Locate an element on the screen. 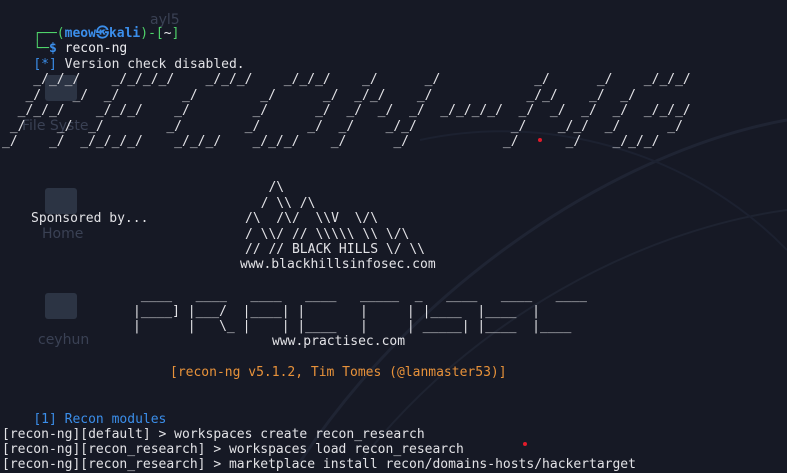 The height and width of the screenshot is (473, 787). prompt-close: ] is located at coordinates (175, 33).